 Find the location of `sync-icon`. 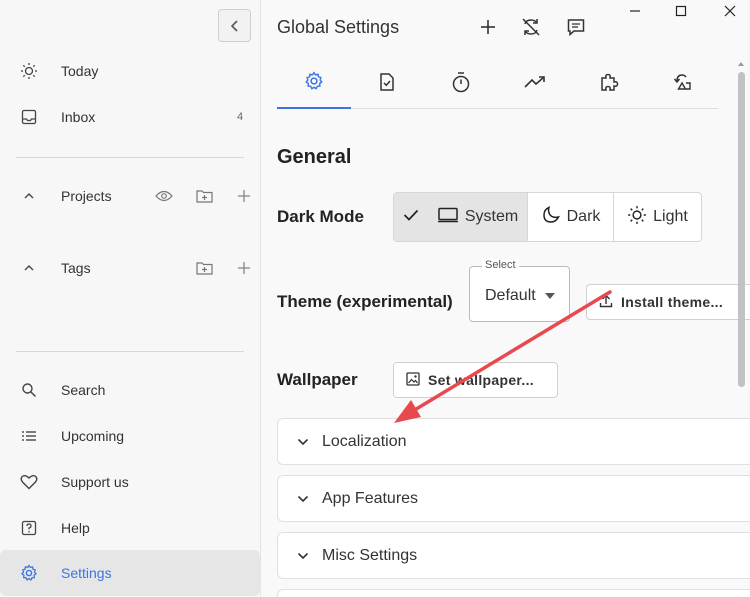

sync-icon is located at coordinates (682, 84).